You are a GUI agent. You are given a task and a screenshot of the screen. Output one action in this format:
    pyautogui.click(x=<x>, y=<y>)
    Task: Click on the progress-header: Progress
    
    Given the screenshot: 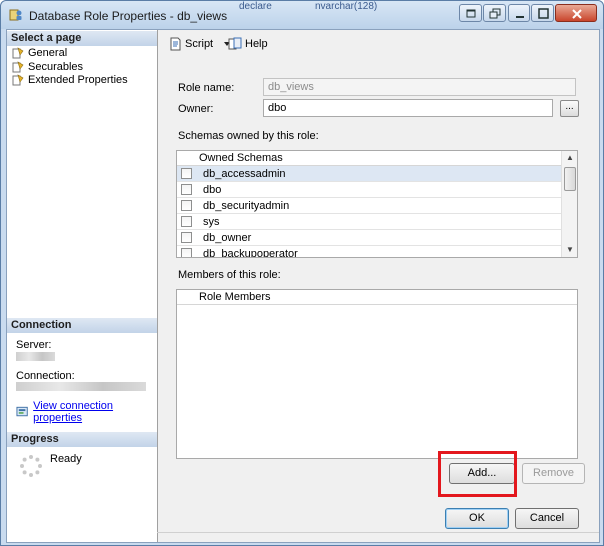 What is the action you would take?
    pyautogui.click(x=82, y=439)
    